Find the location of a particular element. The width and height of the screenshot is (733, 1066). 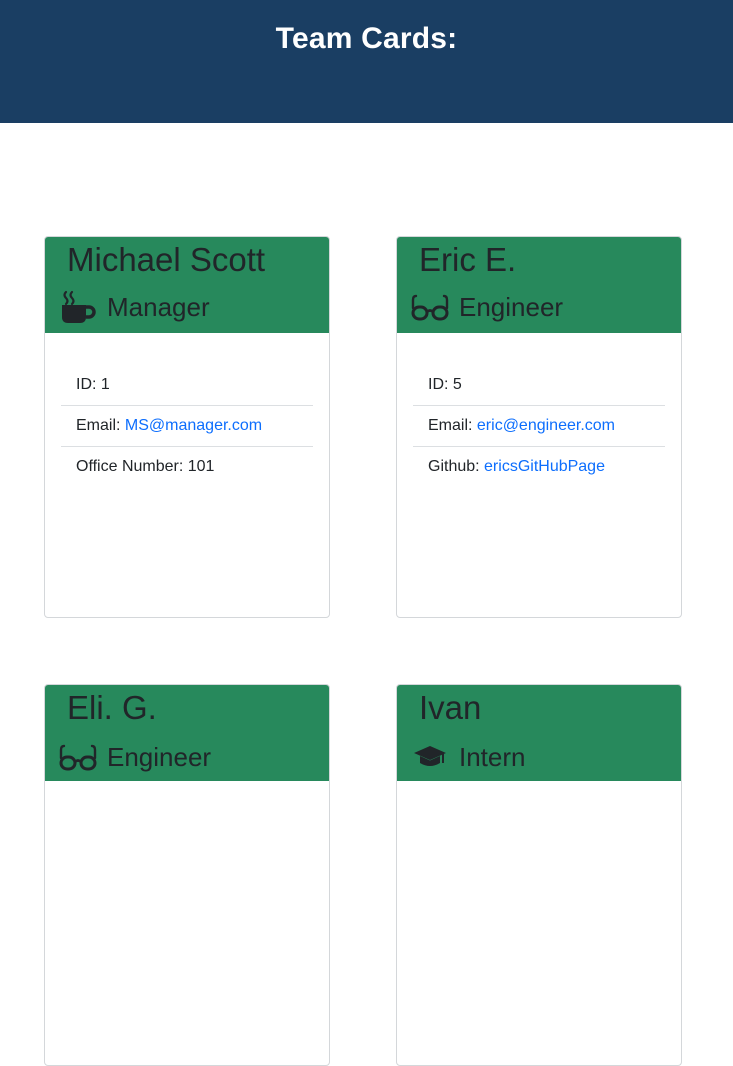

team-card-intern: Ivan Intern is located at coordinates (539, 875).